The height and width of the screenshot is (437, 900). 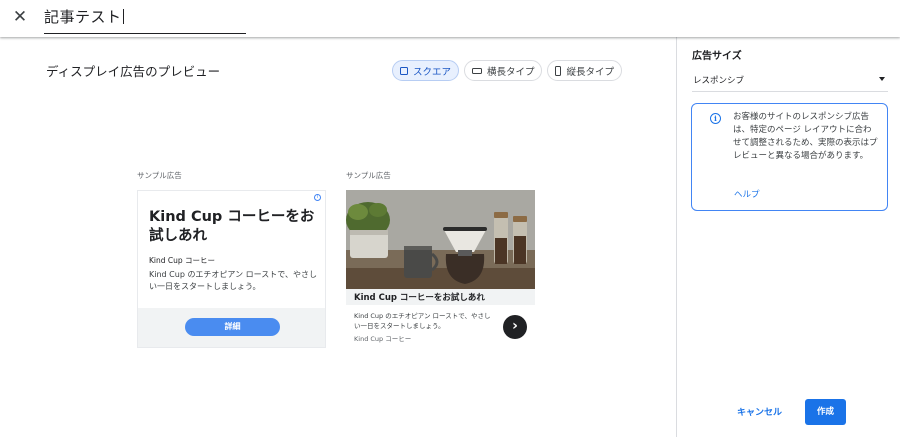 I want to click on format-tabs: スクエア 横長タイプ 縦長タイプ, so click(x=506, y=70).